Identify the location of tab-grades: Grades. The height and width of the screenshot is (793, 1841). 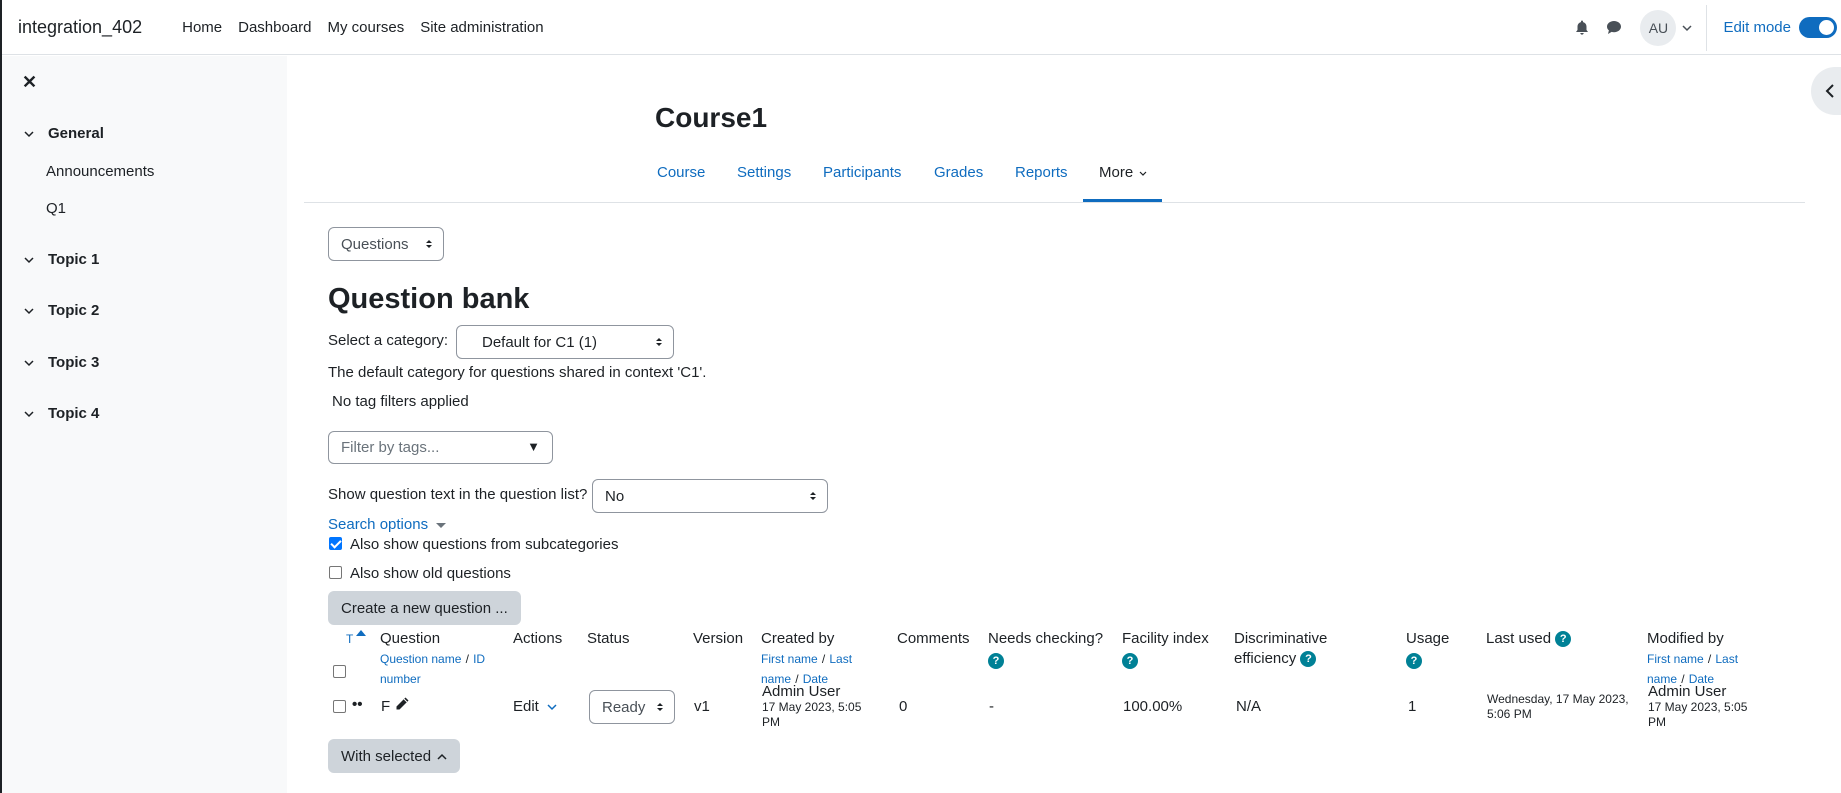
(958, 172).